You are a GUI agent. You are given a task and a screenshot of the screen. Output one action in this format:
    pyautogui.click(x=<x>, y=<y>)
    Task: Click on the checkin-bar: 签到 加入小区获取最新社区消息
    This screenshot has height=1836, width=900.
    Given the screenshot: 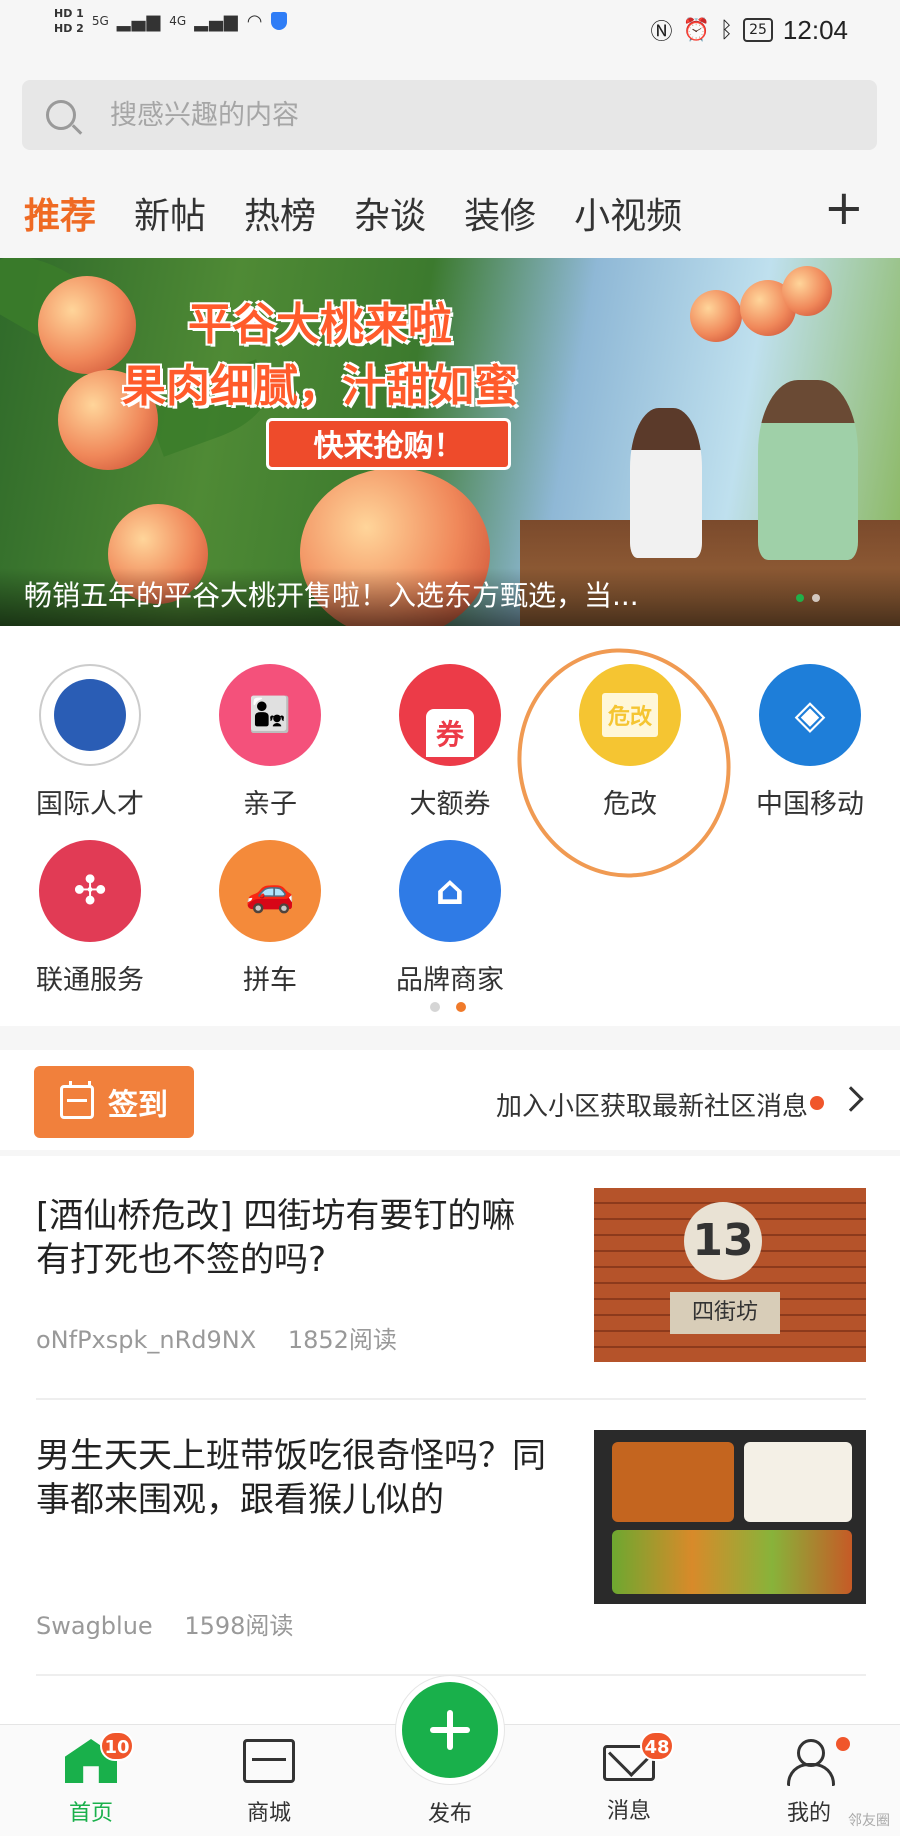 What is the action you would take?
    pyautogui.click(x=450, y=1100)
    